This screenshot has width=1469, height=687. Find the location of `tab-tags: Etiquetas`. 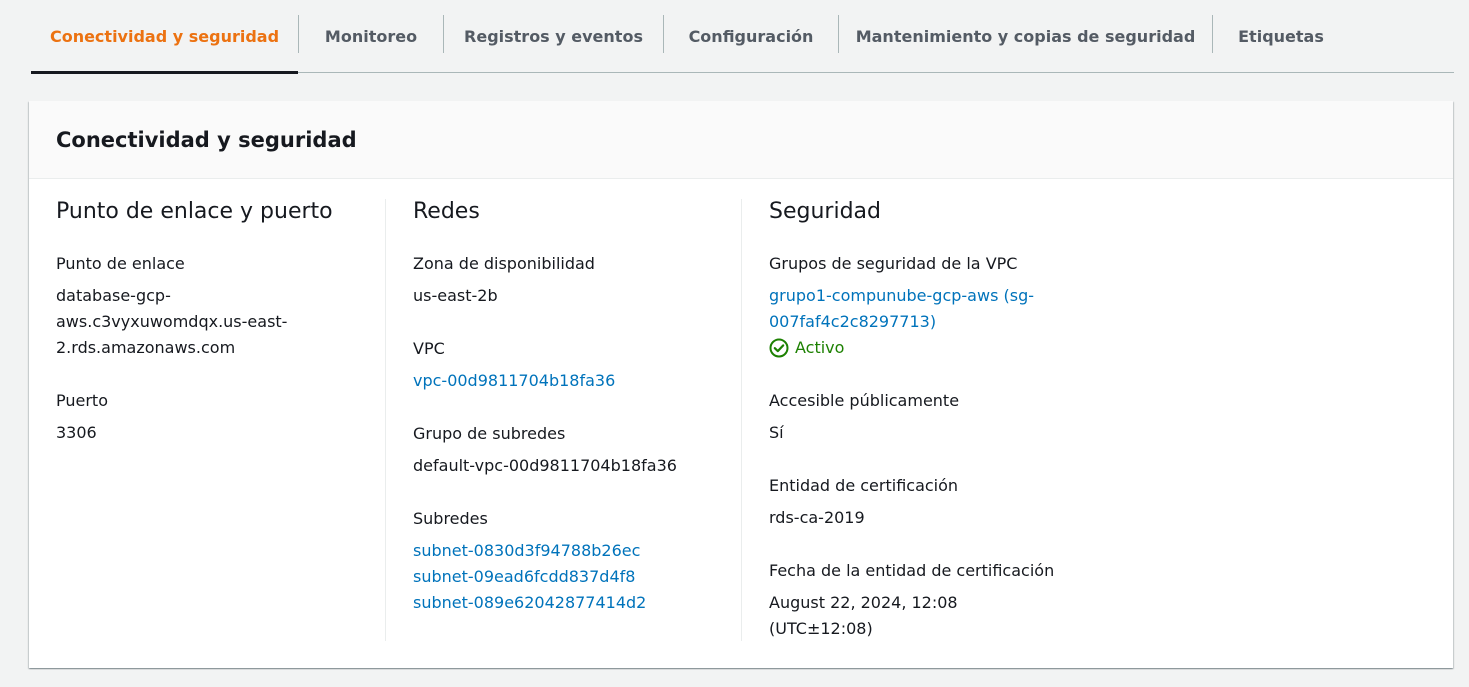

tab-tags: Etiquetas is located at coordinates (1281, 36).